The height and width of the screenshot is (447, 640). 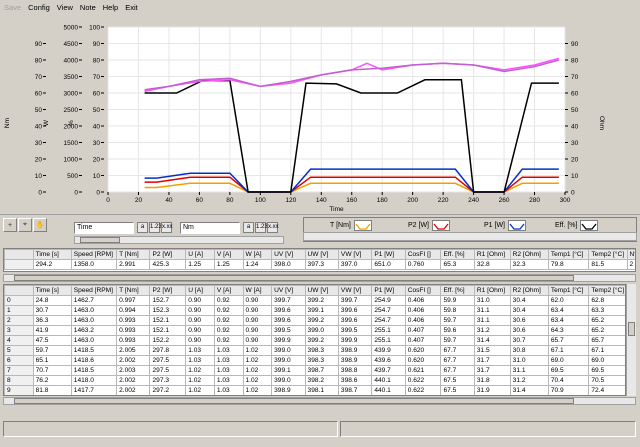 What do you see at coordinates (388, 360) in the screenshot?
I see `value-cell: 439.6` at bounding box center [388, 360].